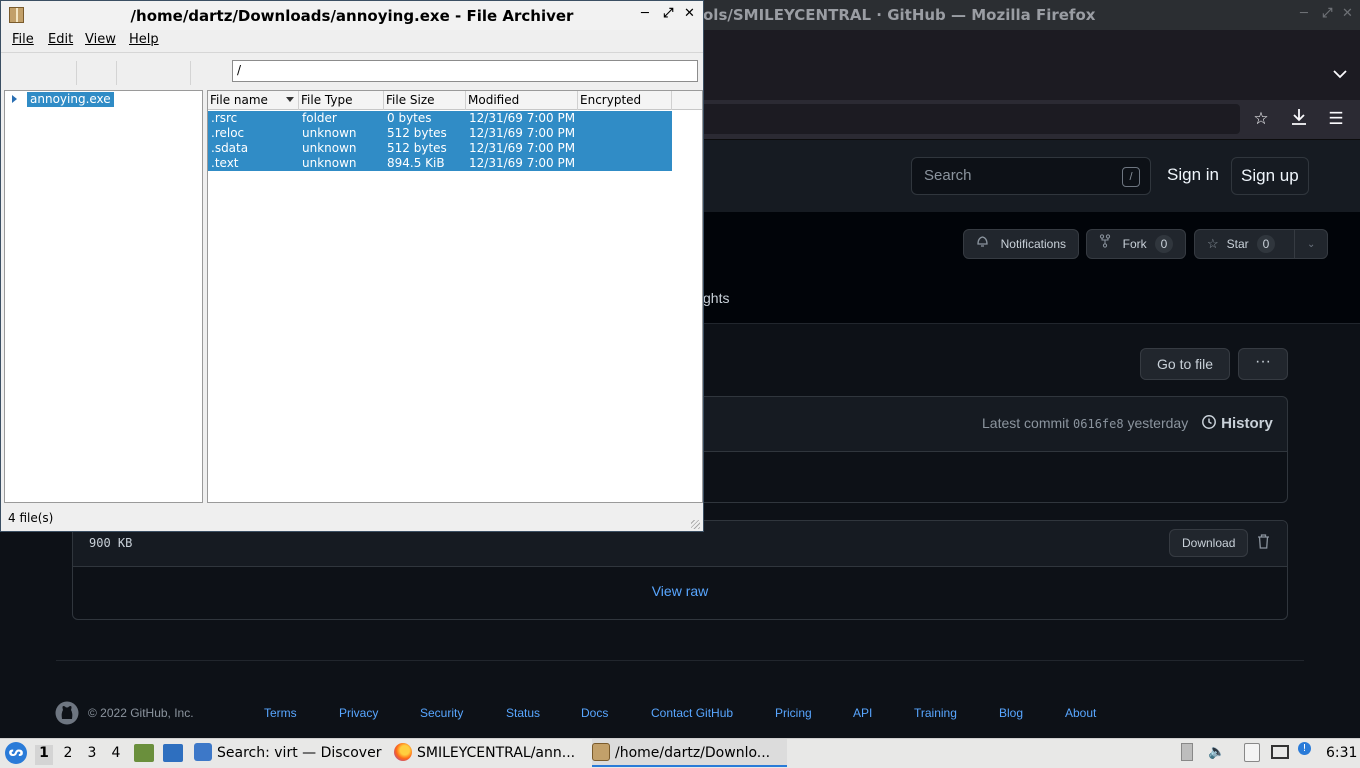 This screenshot has width=1360, height=768. Describe the element at coordinates (203, 752) in the screenshot. I see `discover-app-icon` at that location.